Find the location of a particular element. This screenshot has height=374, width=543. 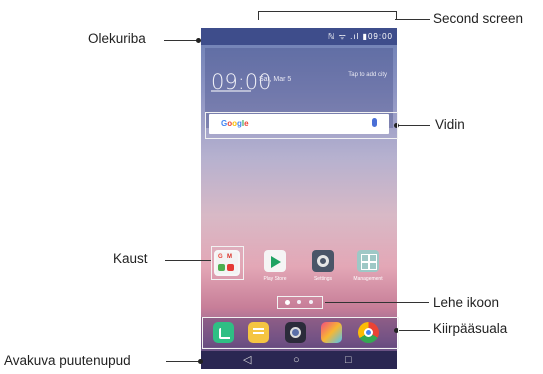

home-touch-buttons: ◁ ○ □ is located at coordinates (299, 360).